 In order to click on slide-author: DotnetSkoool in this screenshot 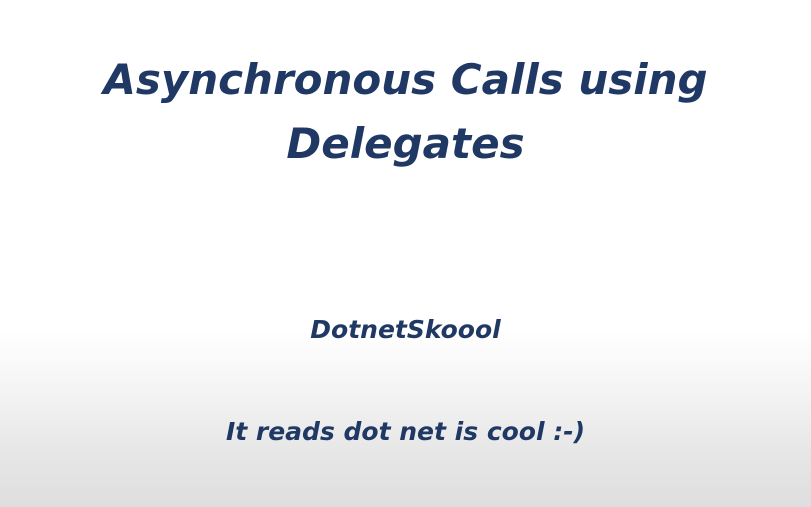, I will do `click(405, 329)`.